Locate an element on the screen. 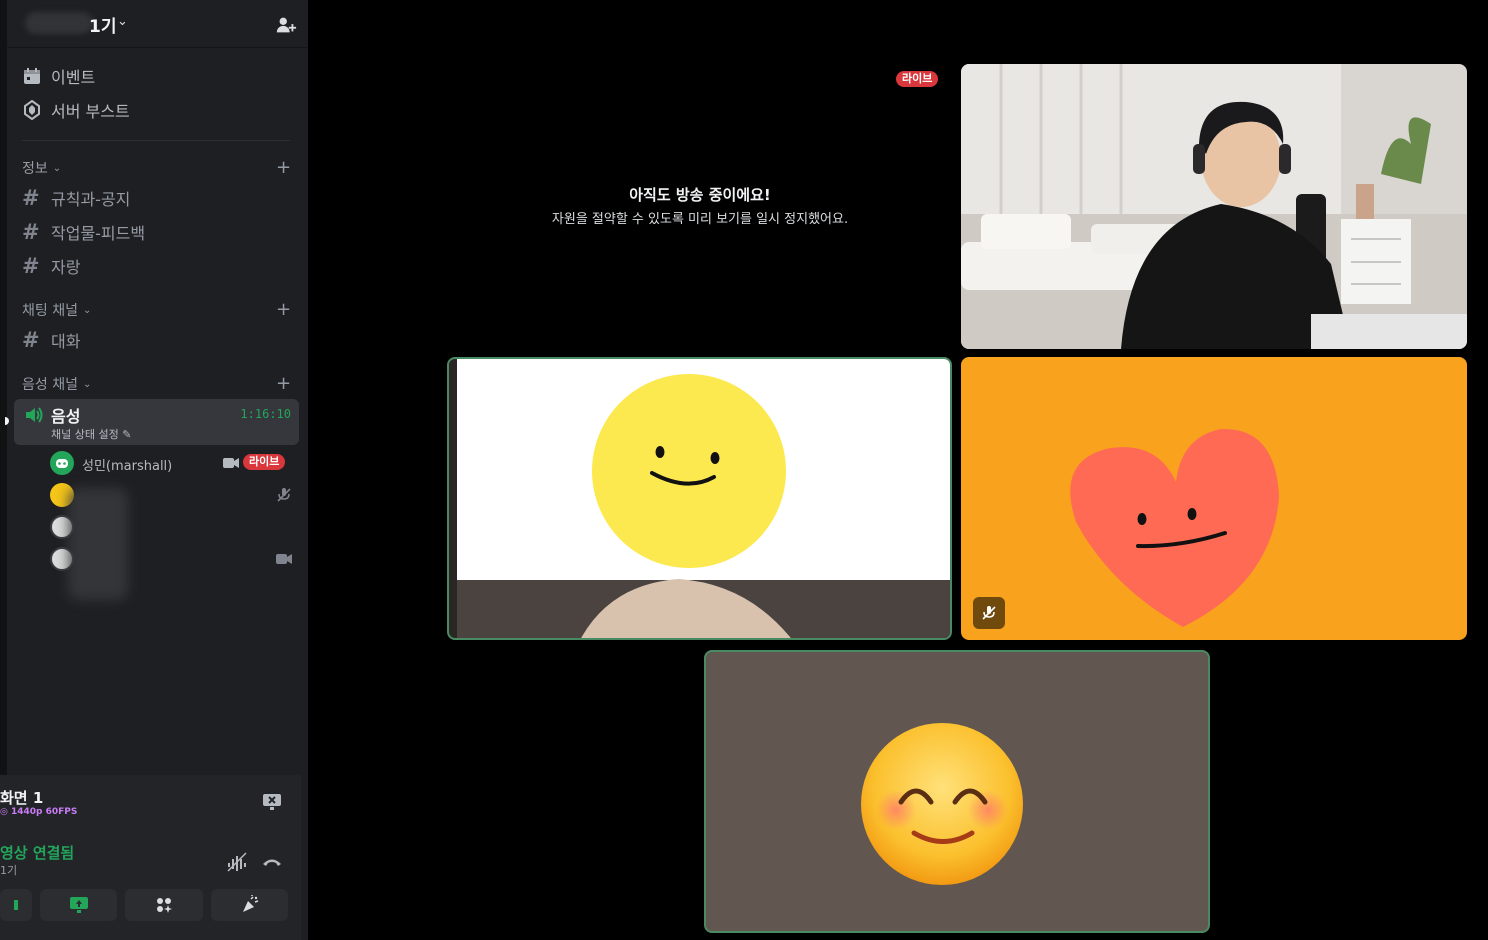 The image size is (1488, 940). events-label: 이벤트 is located at coordinates (73, 77).